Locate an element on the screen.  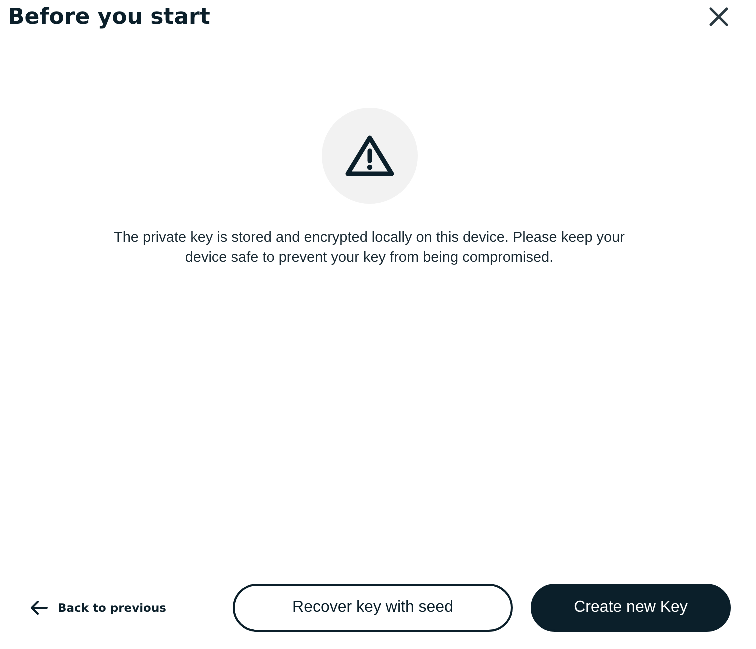
arrow-left-icon is located at coordinates (39, 608).